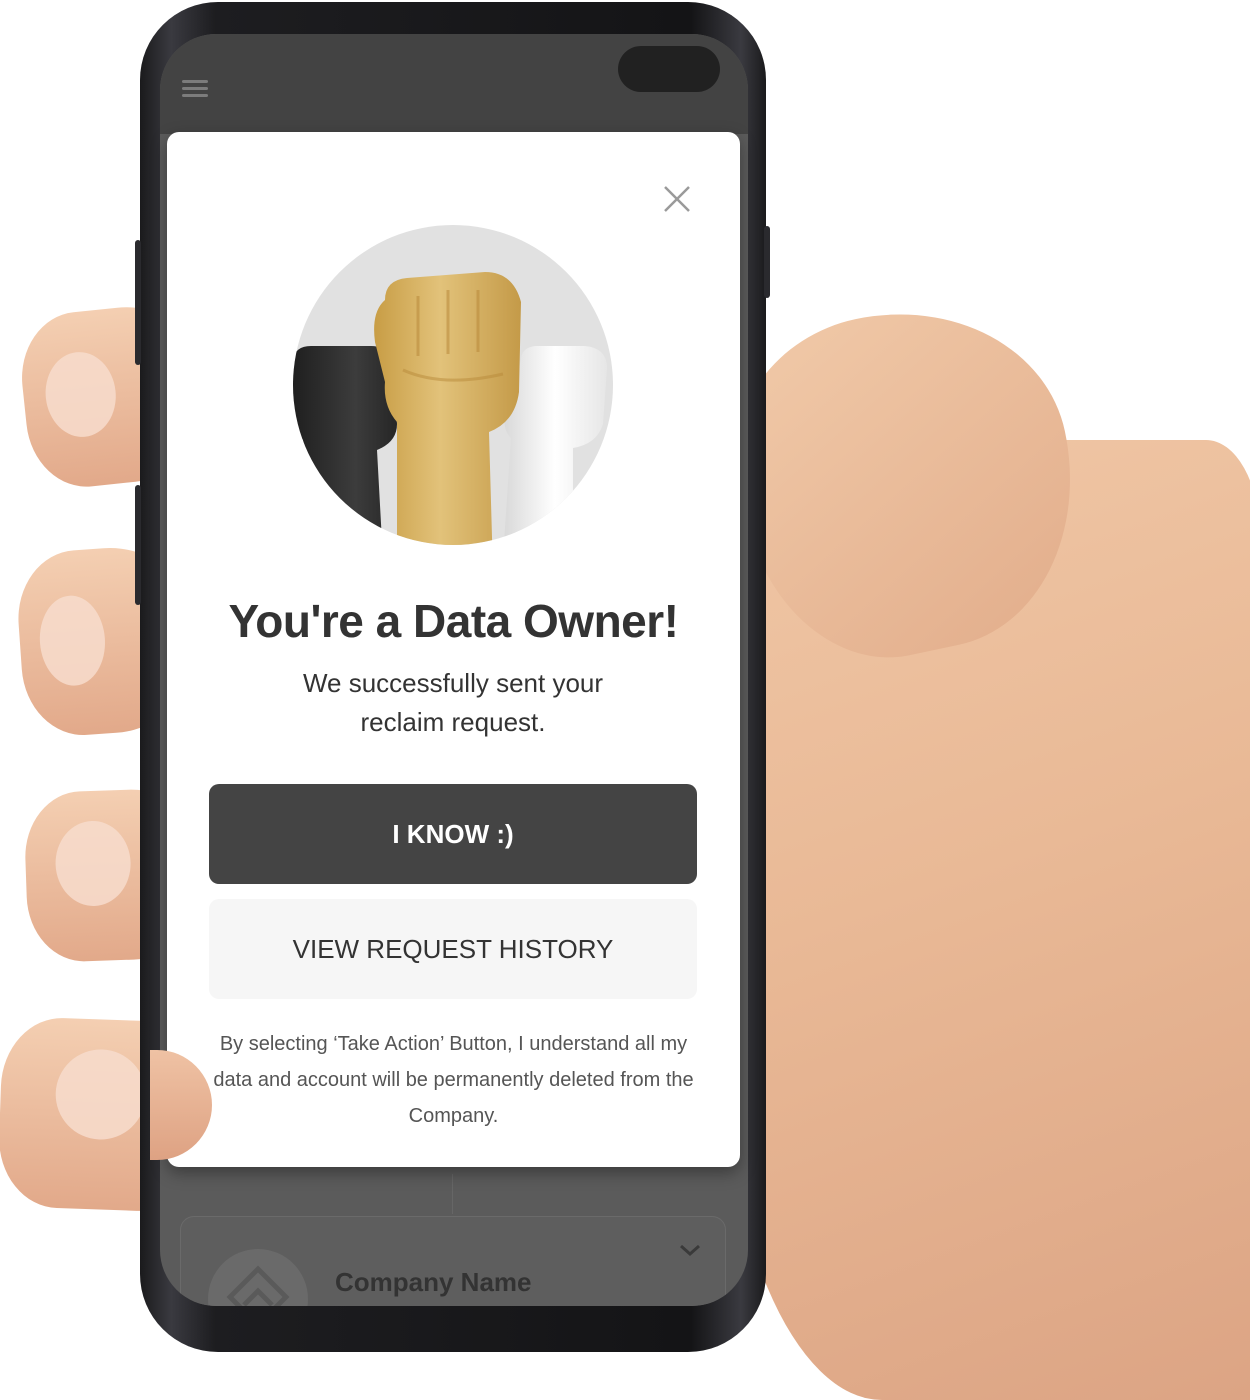 Image resolution: width=1250 pixels, height=1400 pixels. What do you see at coordinates (453, 385) in the screenshot?
I see `raised-fists-illustration` at bounding box center [453, 385].